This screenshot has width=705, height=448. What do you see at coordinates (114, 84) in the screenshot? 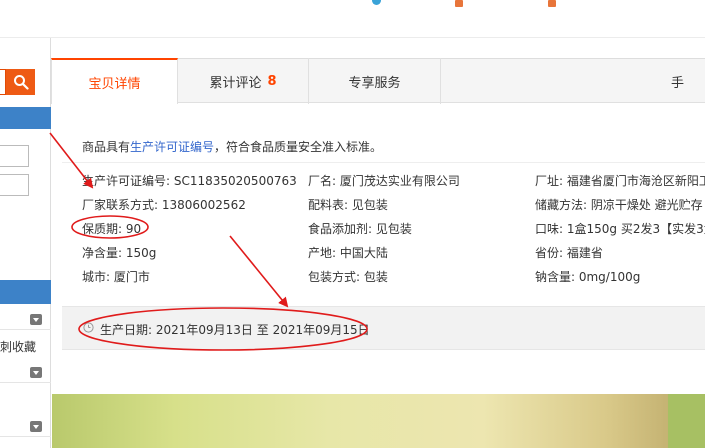
I see `tab-details-label: 宝贝详情` at bounding box center [114, 84].